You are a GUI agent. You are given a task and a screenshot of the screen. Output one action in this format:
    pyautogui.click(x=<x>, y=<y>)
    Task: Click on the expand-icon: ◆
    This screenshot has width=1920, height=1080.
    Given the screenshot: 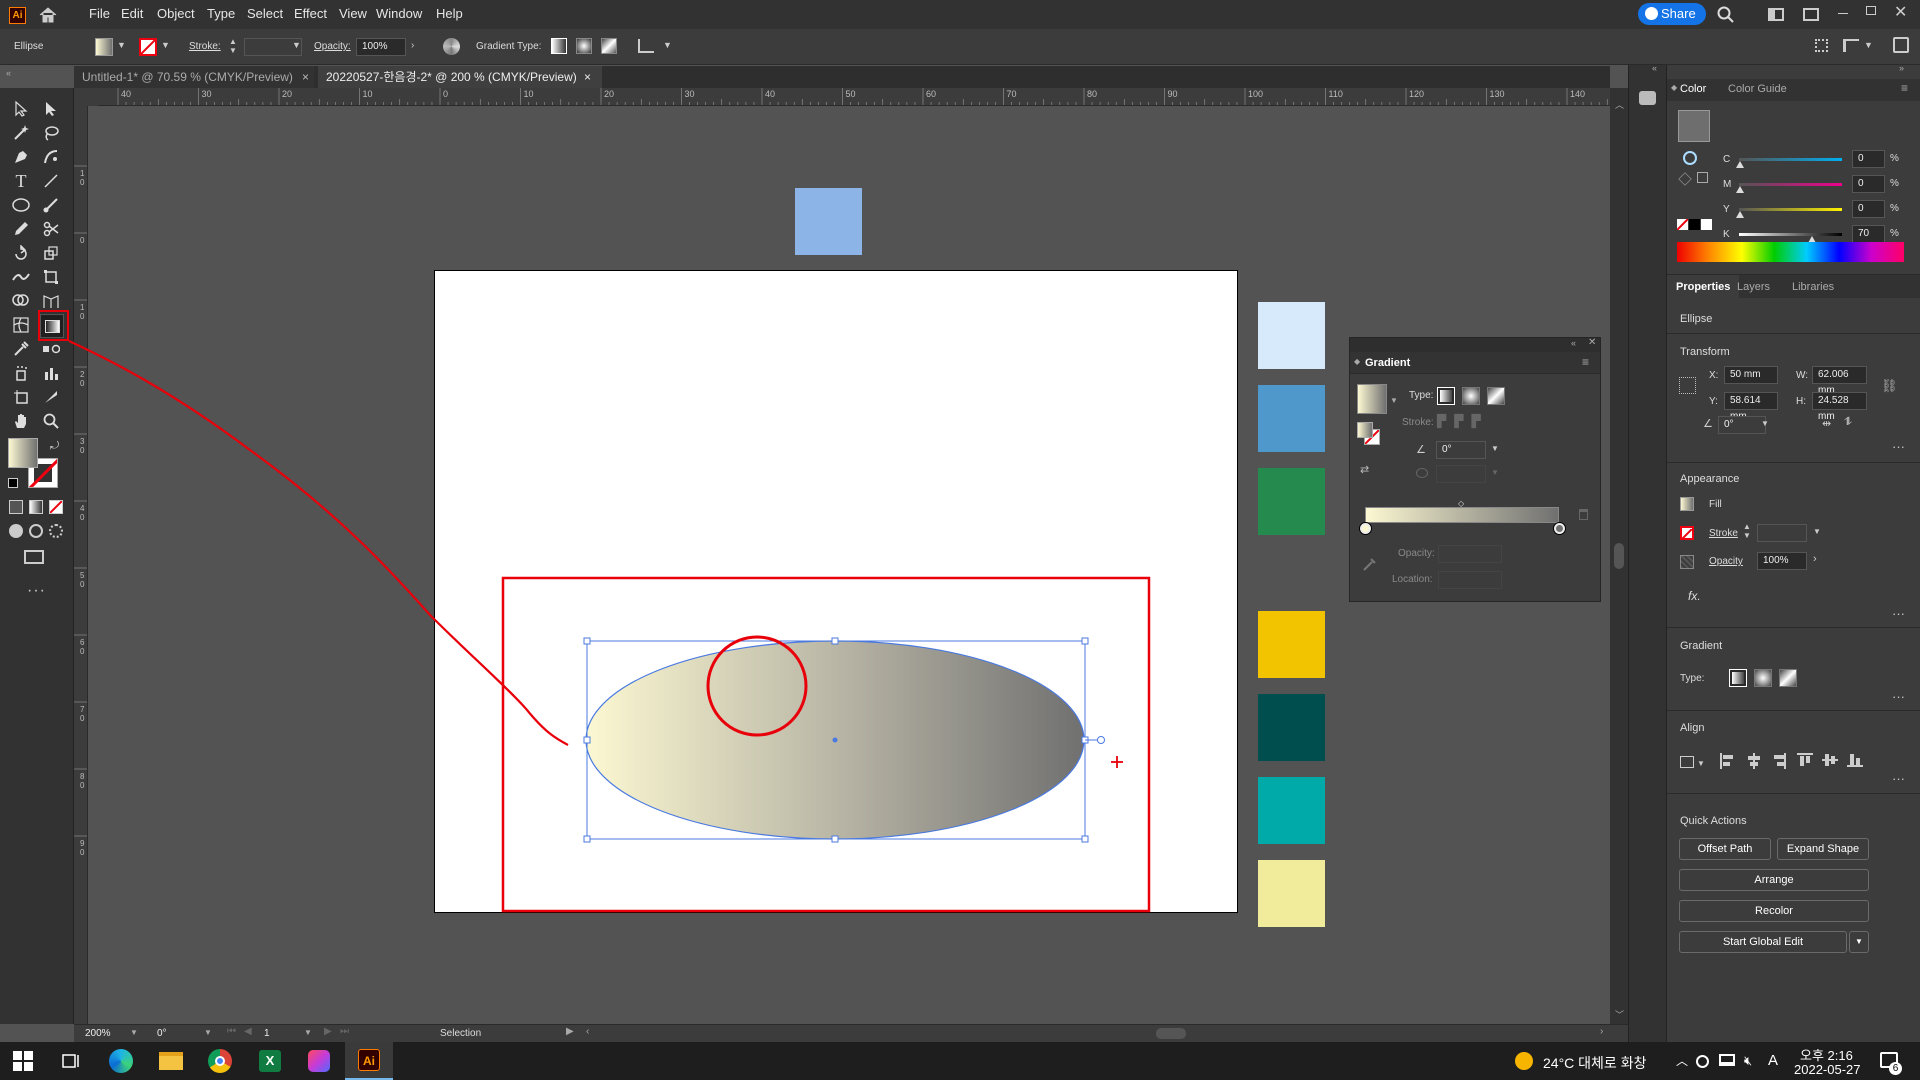 What is the action you would take?
    pyautogui.click(x=1674, y=87)
    